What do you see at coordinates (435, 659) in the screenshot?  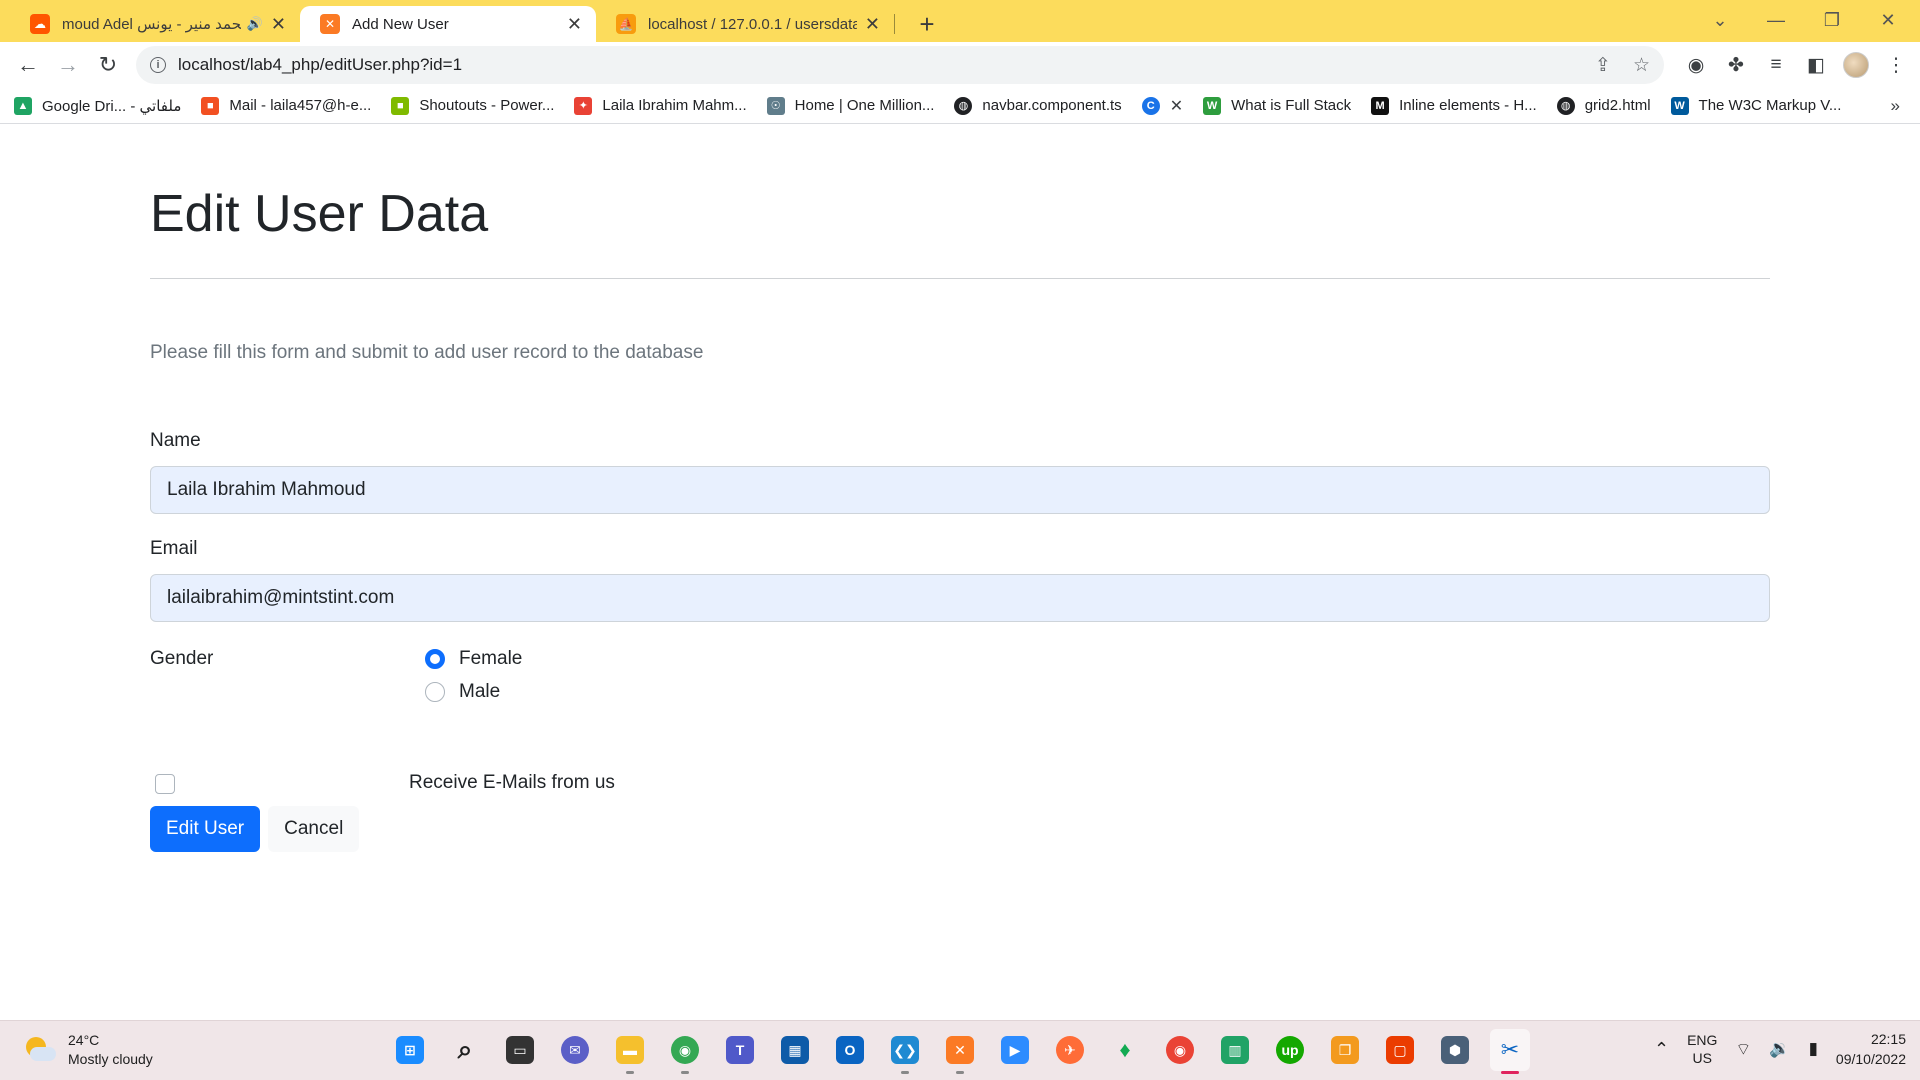 I see `female-radio` at bounding box center [435, 659].